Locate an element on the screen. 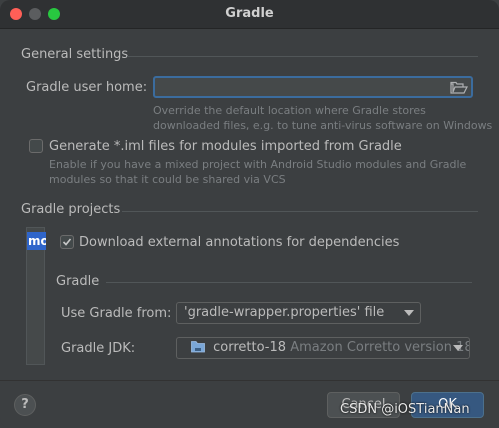 The image size is (499, 428). gradle-subsection-title: Gradle is located at coordinates (78, 281).